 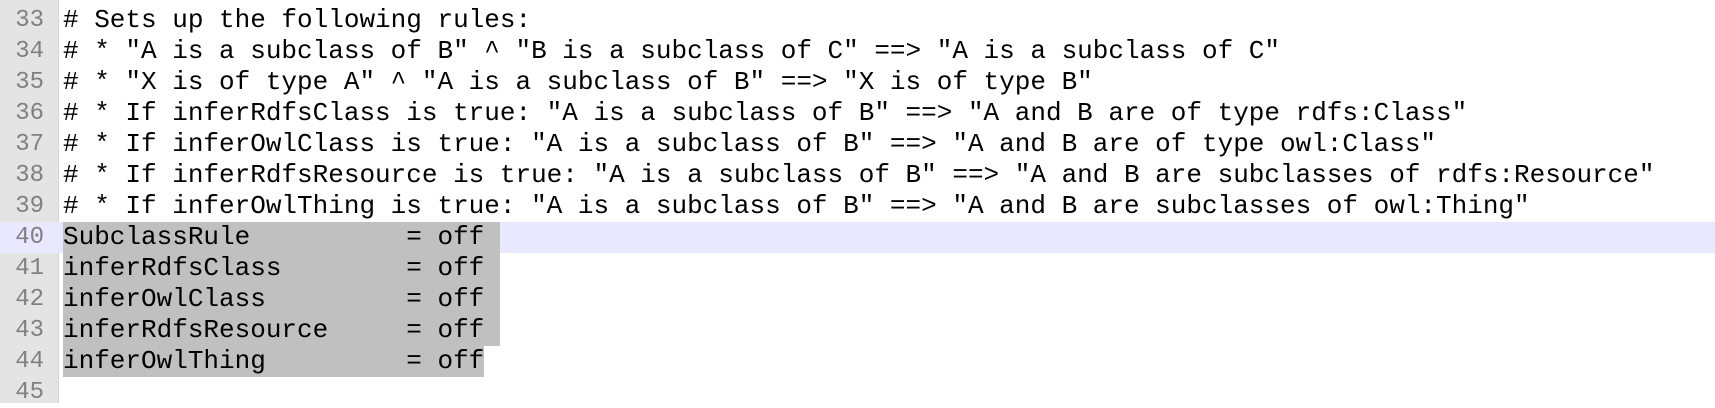 I want to click on code-line: 45, so click(x=857, y=392).